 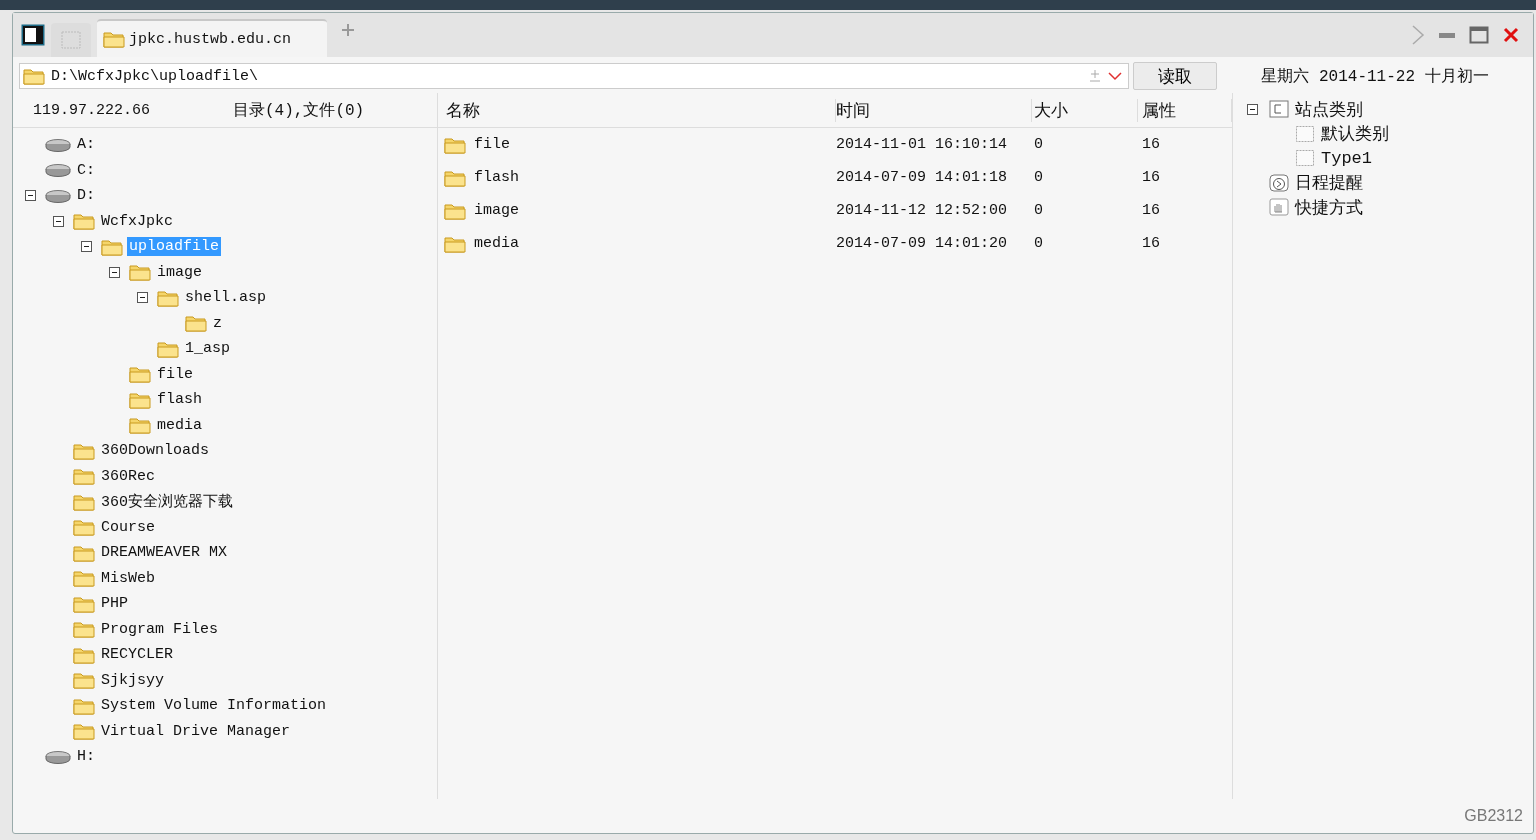 What do you see at coordinates (86, 170) in the screenshot?
I see `tree-item: C:` at bounding box center [86, 170].